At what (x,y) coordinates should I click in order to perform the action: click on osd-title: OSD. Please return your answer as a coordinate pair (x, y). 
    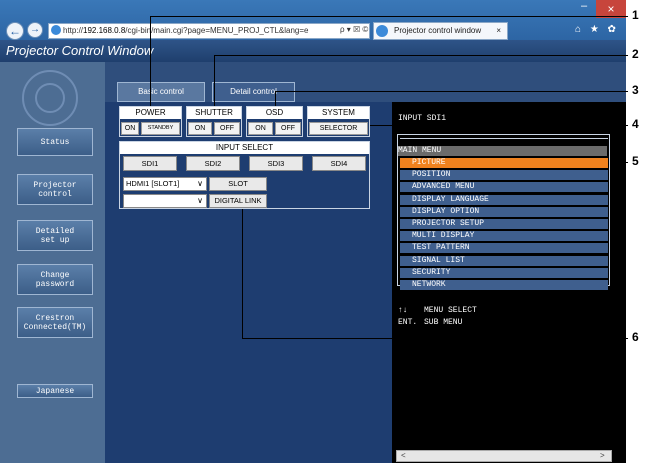
    Looking at the image, I should click on (274, 113).